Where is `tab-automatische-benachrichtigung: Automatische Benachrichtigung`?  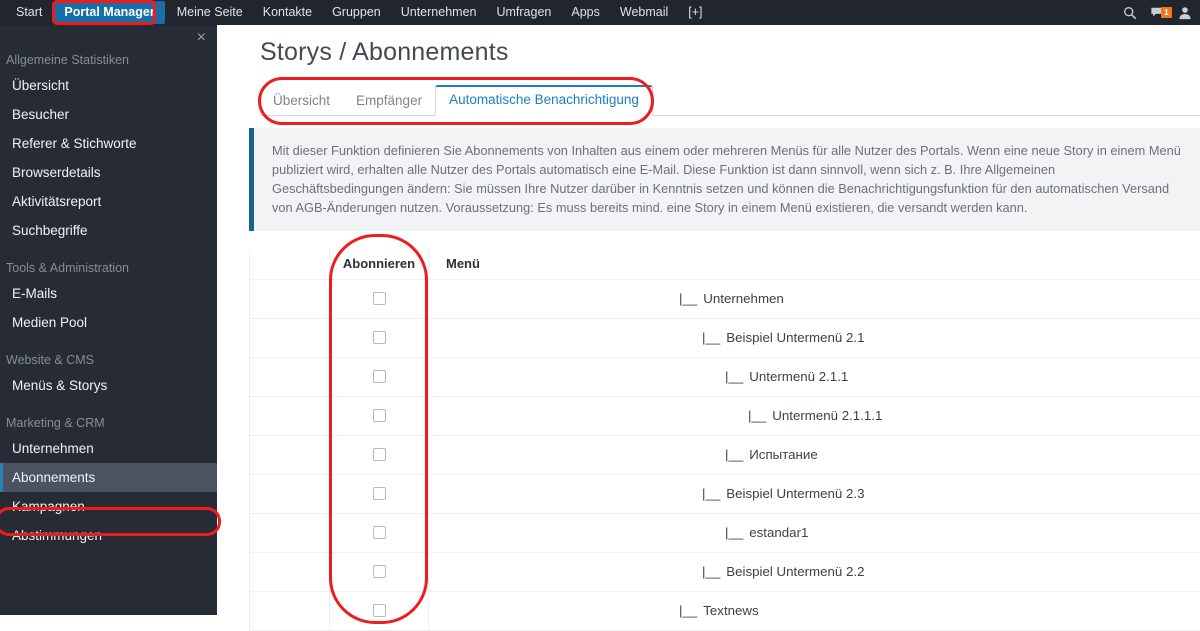 tab-automatische-benachrichtigung: Automatische Benachrichtigung is located at coordinates (544, 100).